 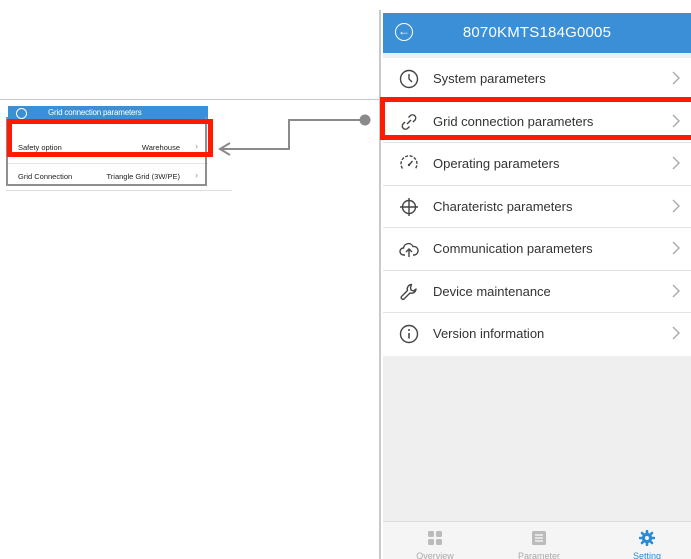 I want to click on menu-item-label: Version information, so click(x=489, y=333).